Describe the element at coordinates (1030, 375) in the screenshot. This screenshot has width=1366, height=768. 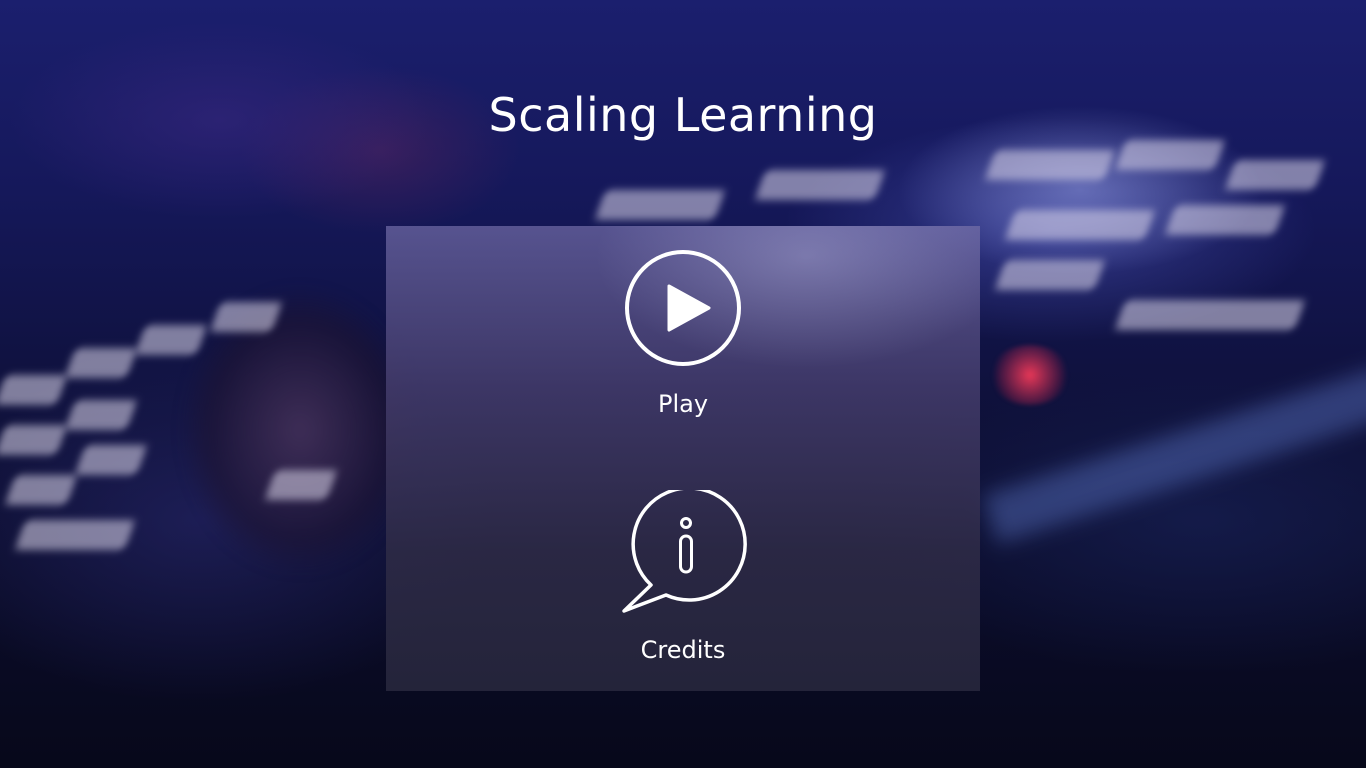
I see `background-red-light` at that location.